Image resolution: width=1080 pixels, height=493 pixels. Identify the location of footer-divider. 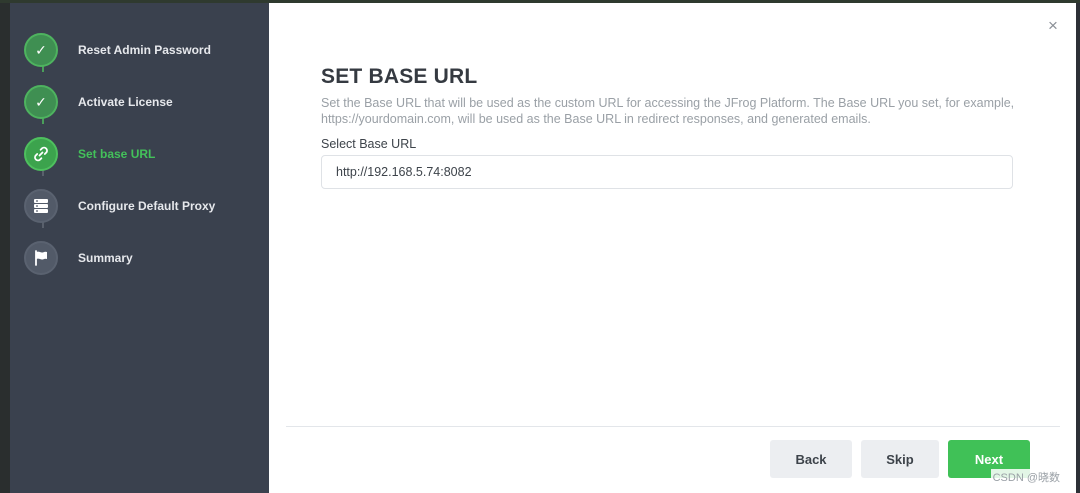
(673, 426).